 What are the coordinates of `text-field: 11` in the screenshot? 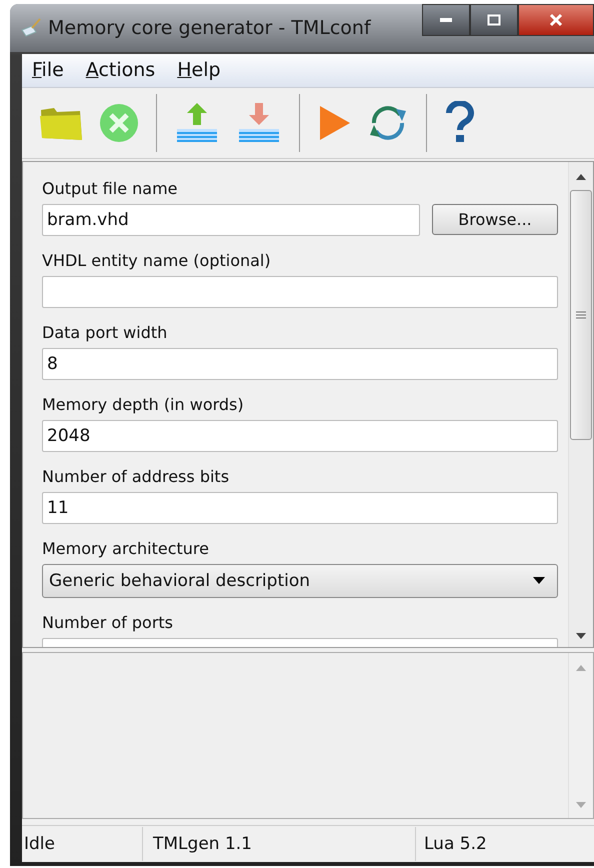 It's located at (300, 508).